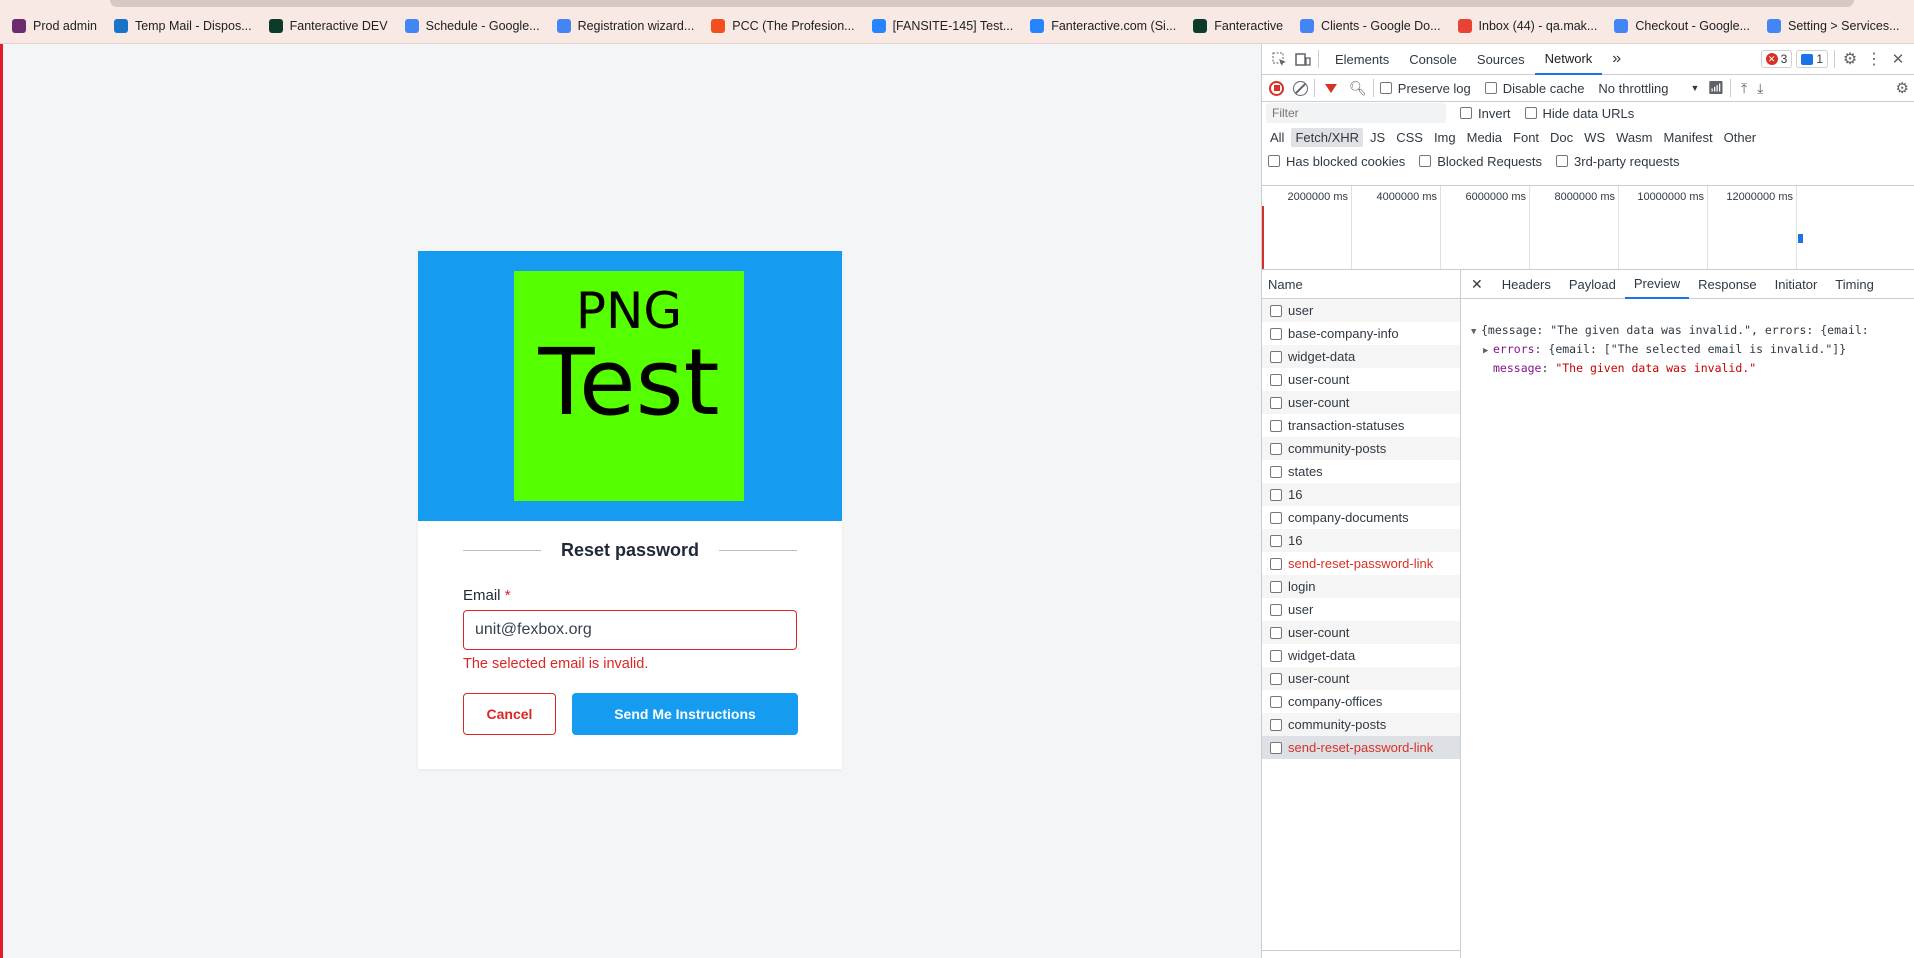  What do you see at coordinates (1648, 88) in the screenshot?
I see `throttling-select: No throttling ▼` at bounding box center [1648, 88].